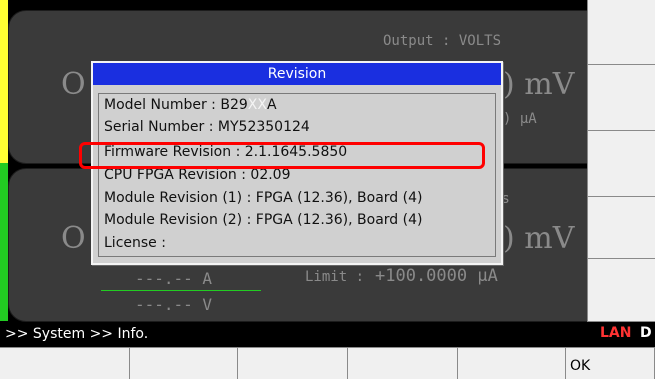  Describe the element at coordinates (297, 74) in the screenshot. I see `dialog-title: Revision` at that location.